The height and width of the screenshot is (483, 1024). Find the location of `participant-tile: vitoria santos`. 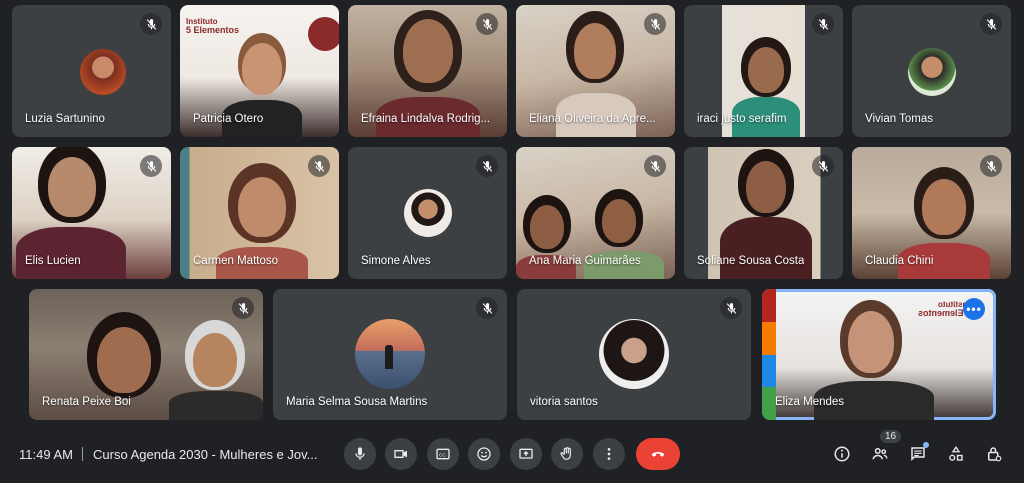

participant-tile: vitoria santos is located at coordinates (634, 354).